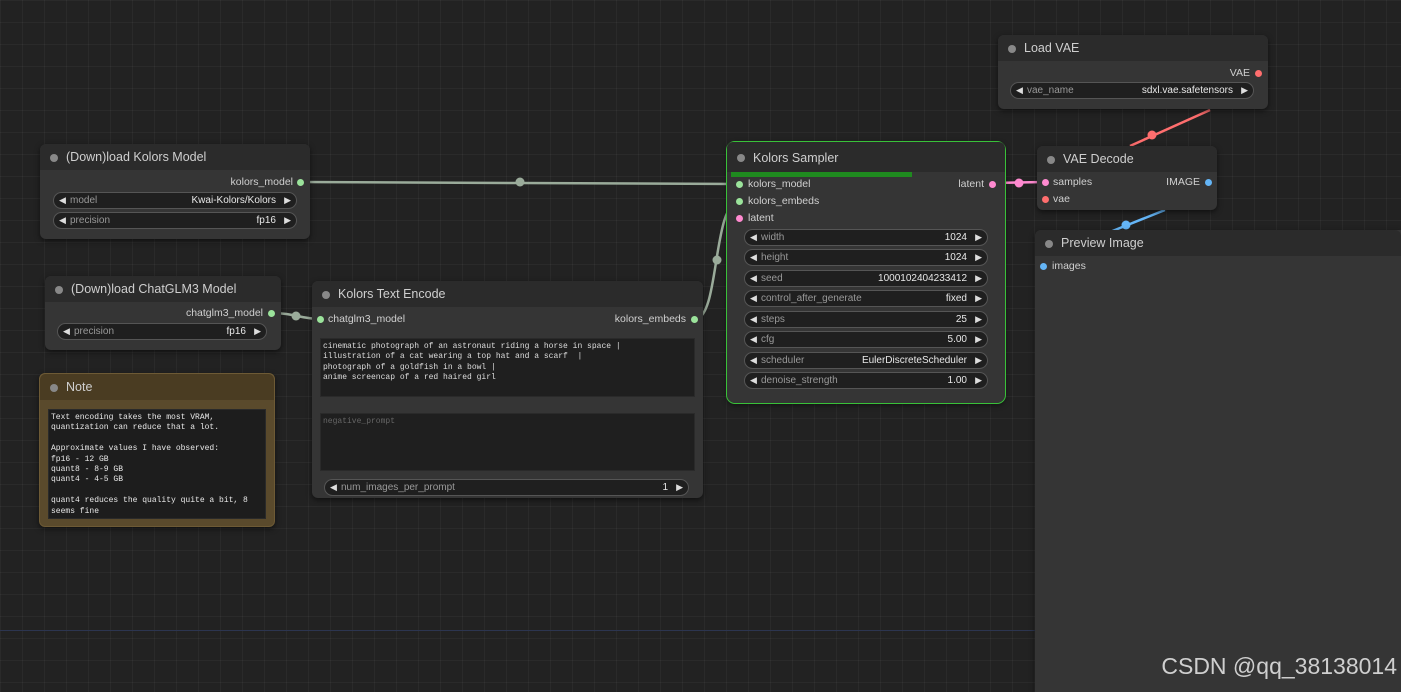 The image size is (1401, 692). I want to click on output-image-label: IMAGE, so click(1183, 182).